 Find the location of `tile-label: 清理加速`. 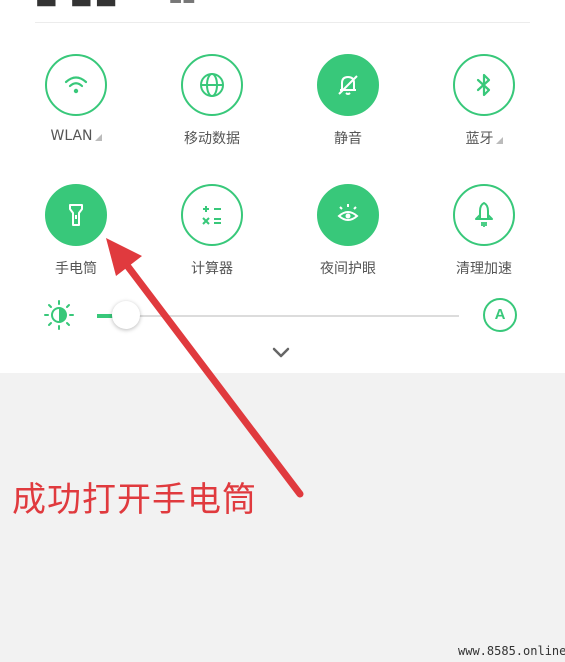

tile-label: 清理加速 is located at coordinates (484, 269).